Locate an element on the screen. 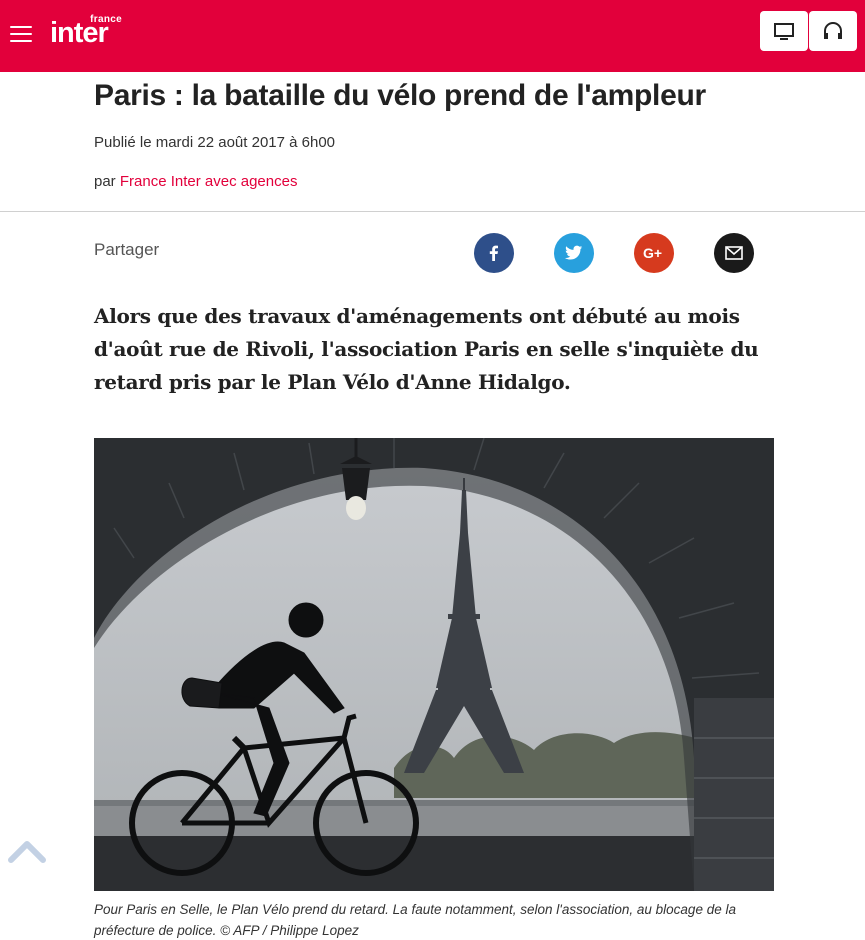 Image resolution: width=865 pixels, height=940 pixels. share-label: Partager is located at coordinates (127, 249).